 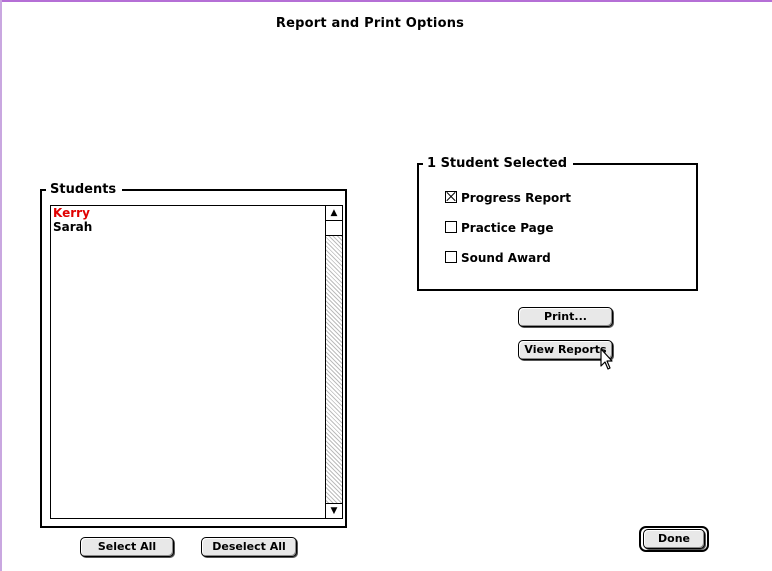 I want to click on dialog-title: Report and Print Options, so click(x=370, y=23).